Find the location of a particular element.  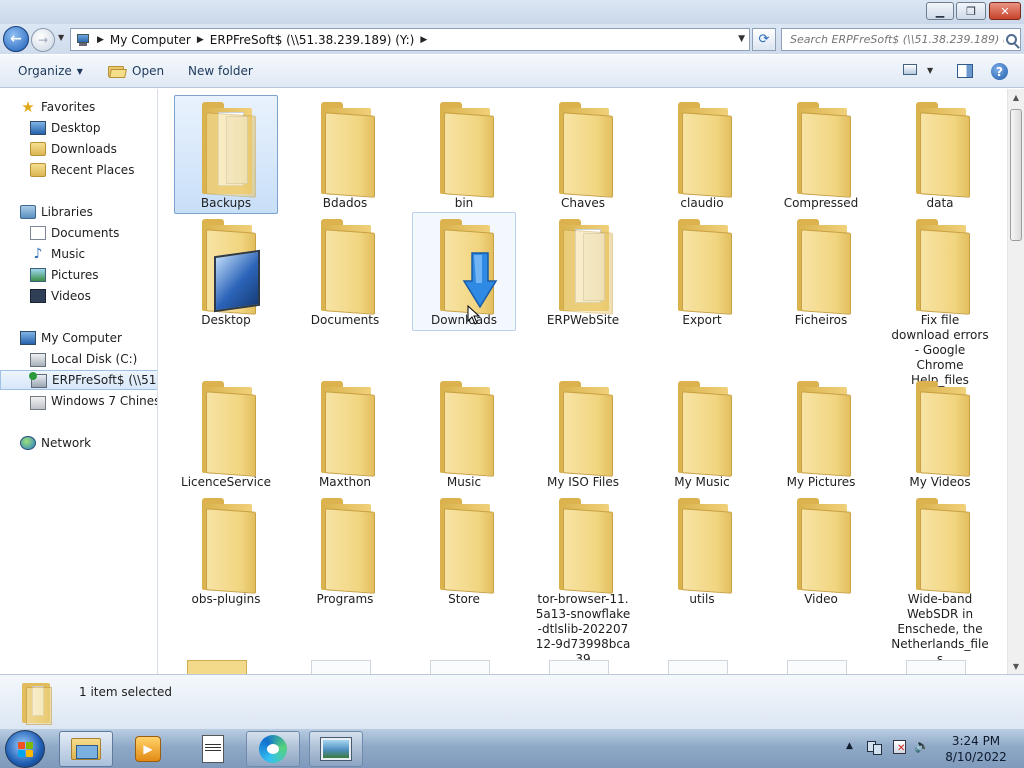

command-bar: Organize ▼ Open New folder is located at coordinates (512, 71).